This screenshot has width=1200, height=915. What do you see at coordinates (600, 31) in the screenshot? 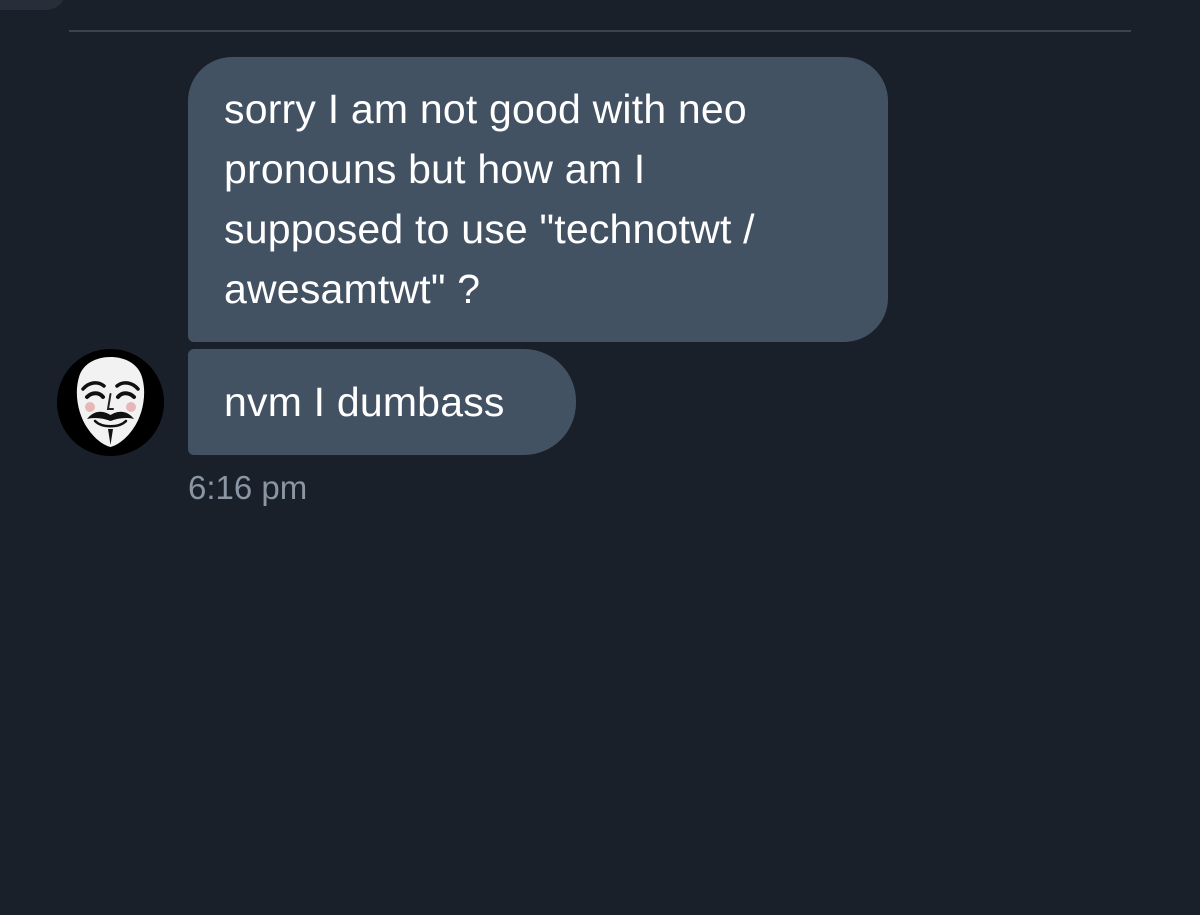
I see `conversation-divider` at bounding box center [600, 31].